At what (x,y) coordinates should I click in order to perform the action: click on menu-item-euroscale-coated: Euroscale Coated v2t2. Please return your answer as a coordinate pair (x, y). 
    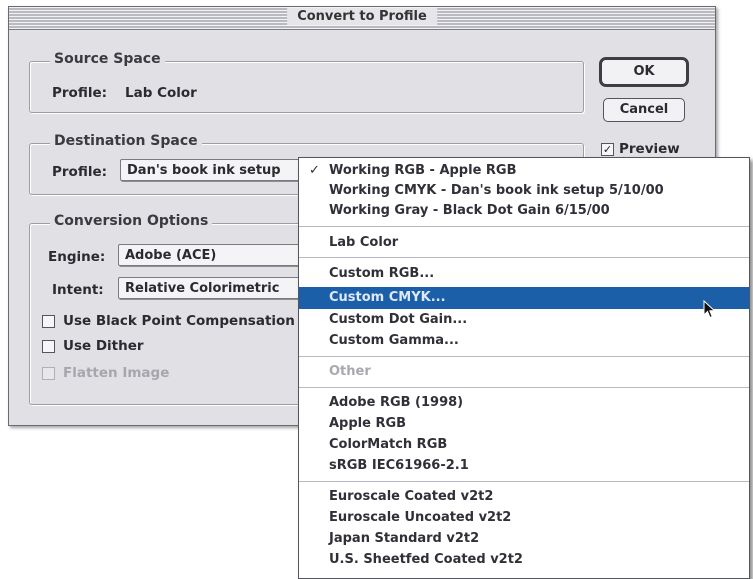
    Looking at the image, I should click on (524, 497).